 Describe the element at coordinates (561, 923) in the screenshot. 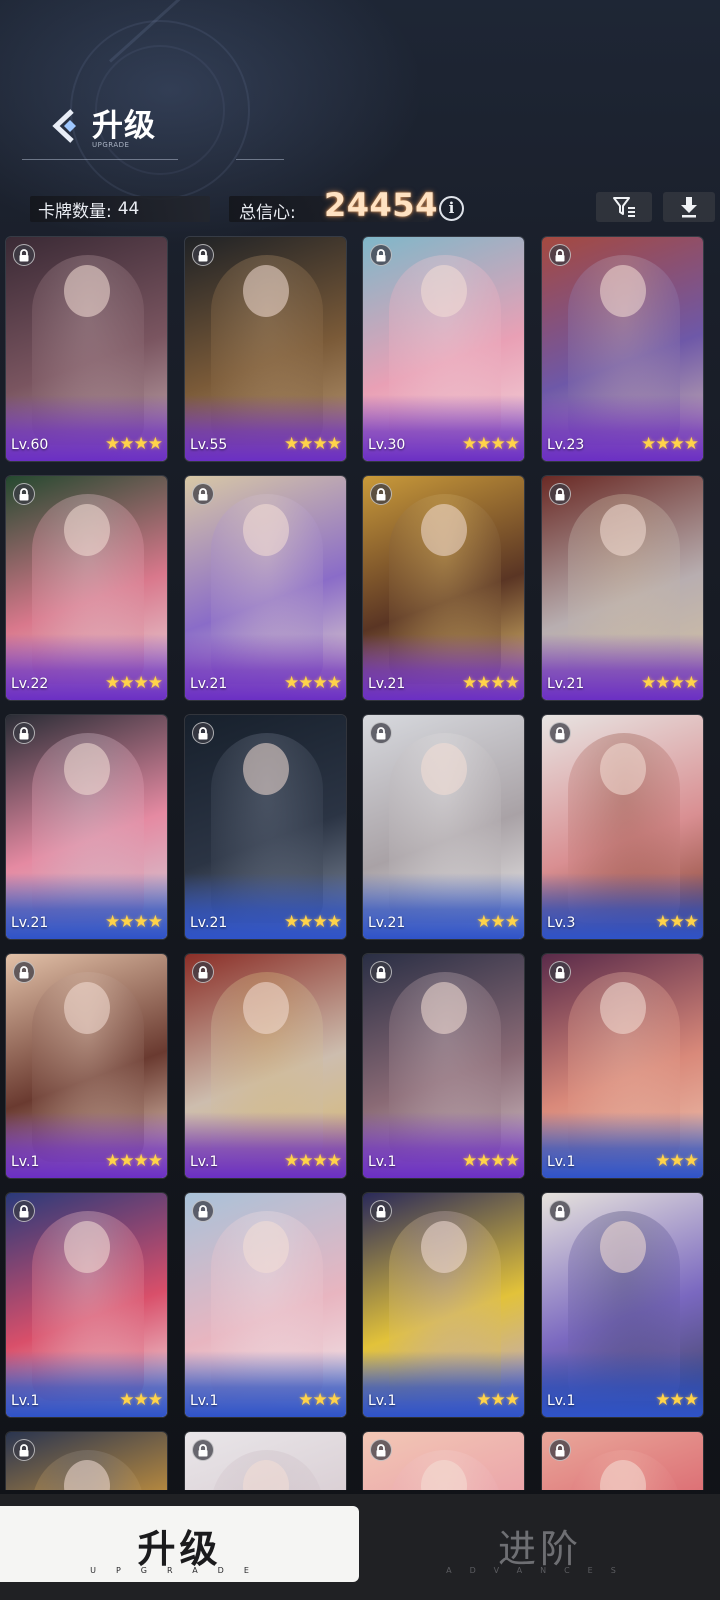

I see `card-level: Lv.3` at that location.